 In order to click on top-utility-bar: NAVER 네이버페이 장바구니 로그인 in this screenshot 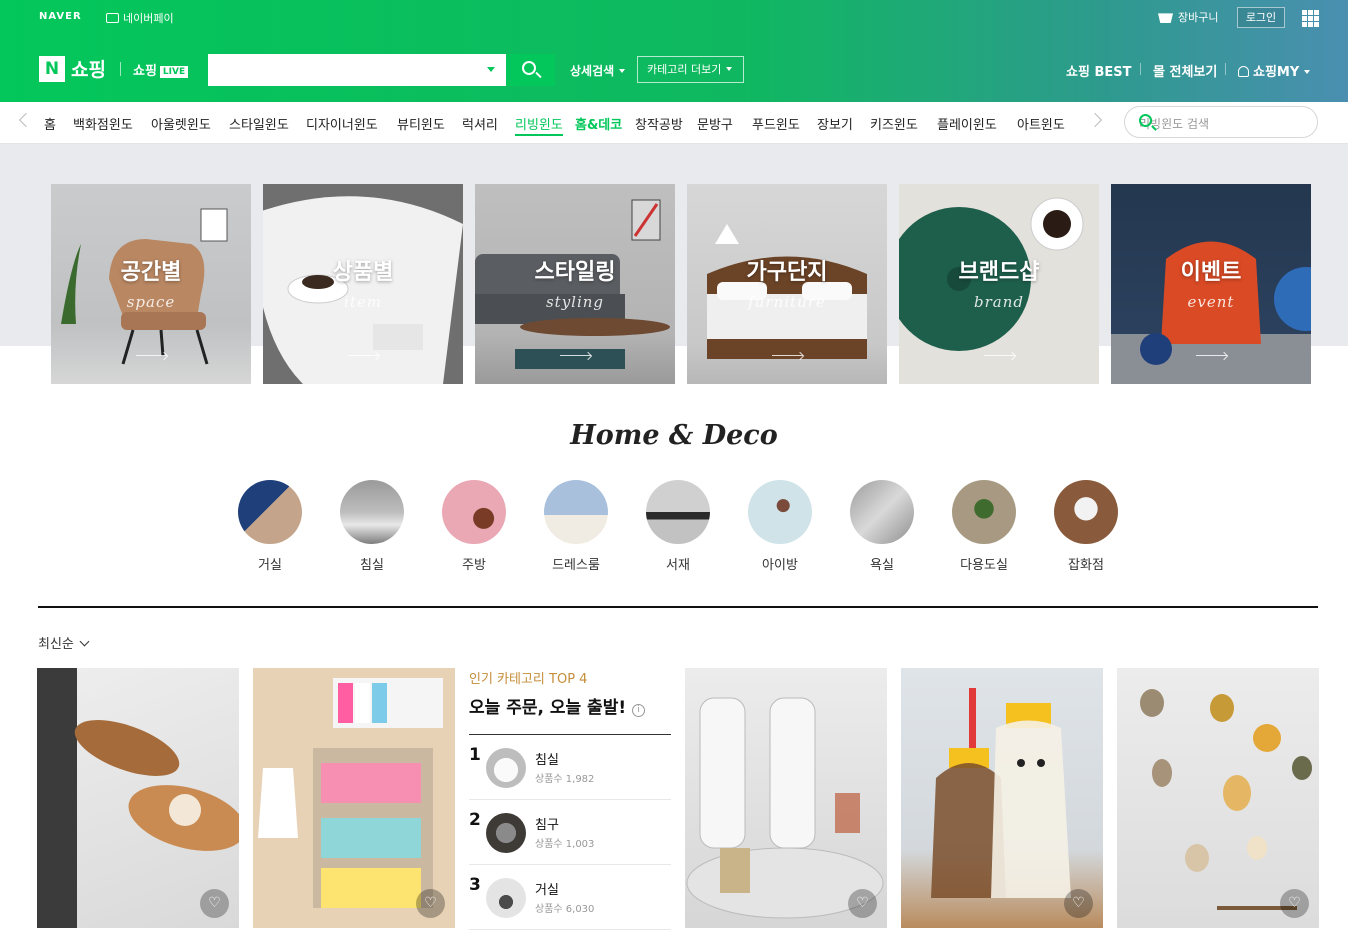, I will do `click(674, 18)`.